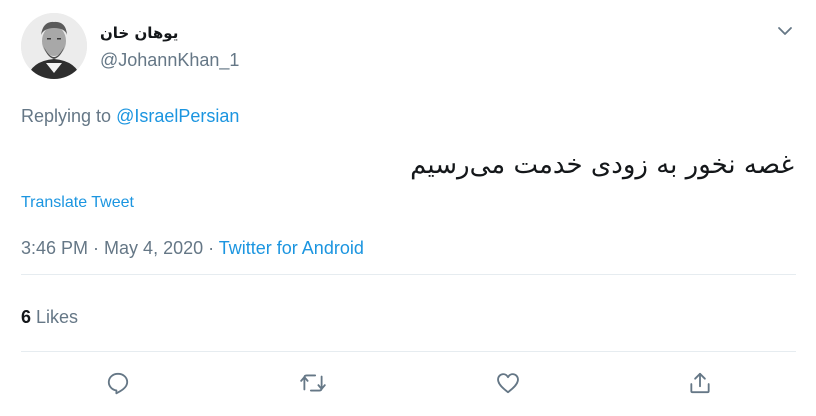 This screenshot has height=416, width=816. Describe the element at coordinates (153, 248) in the screenshot. I see `tweet-date: May 4, 2020` at that location.